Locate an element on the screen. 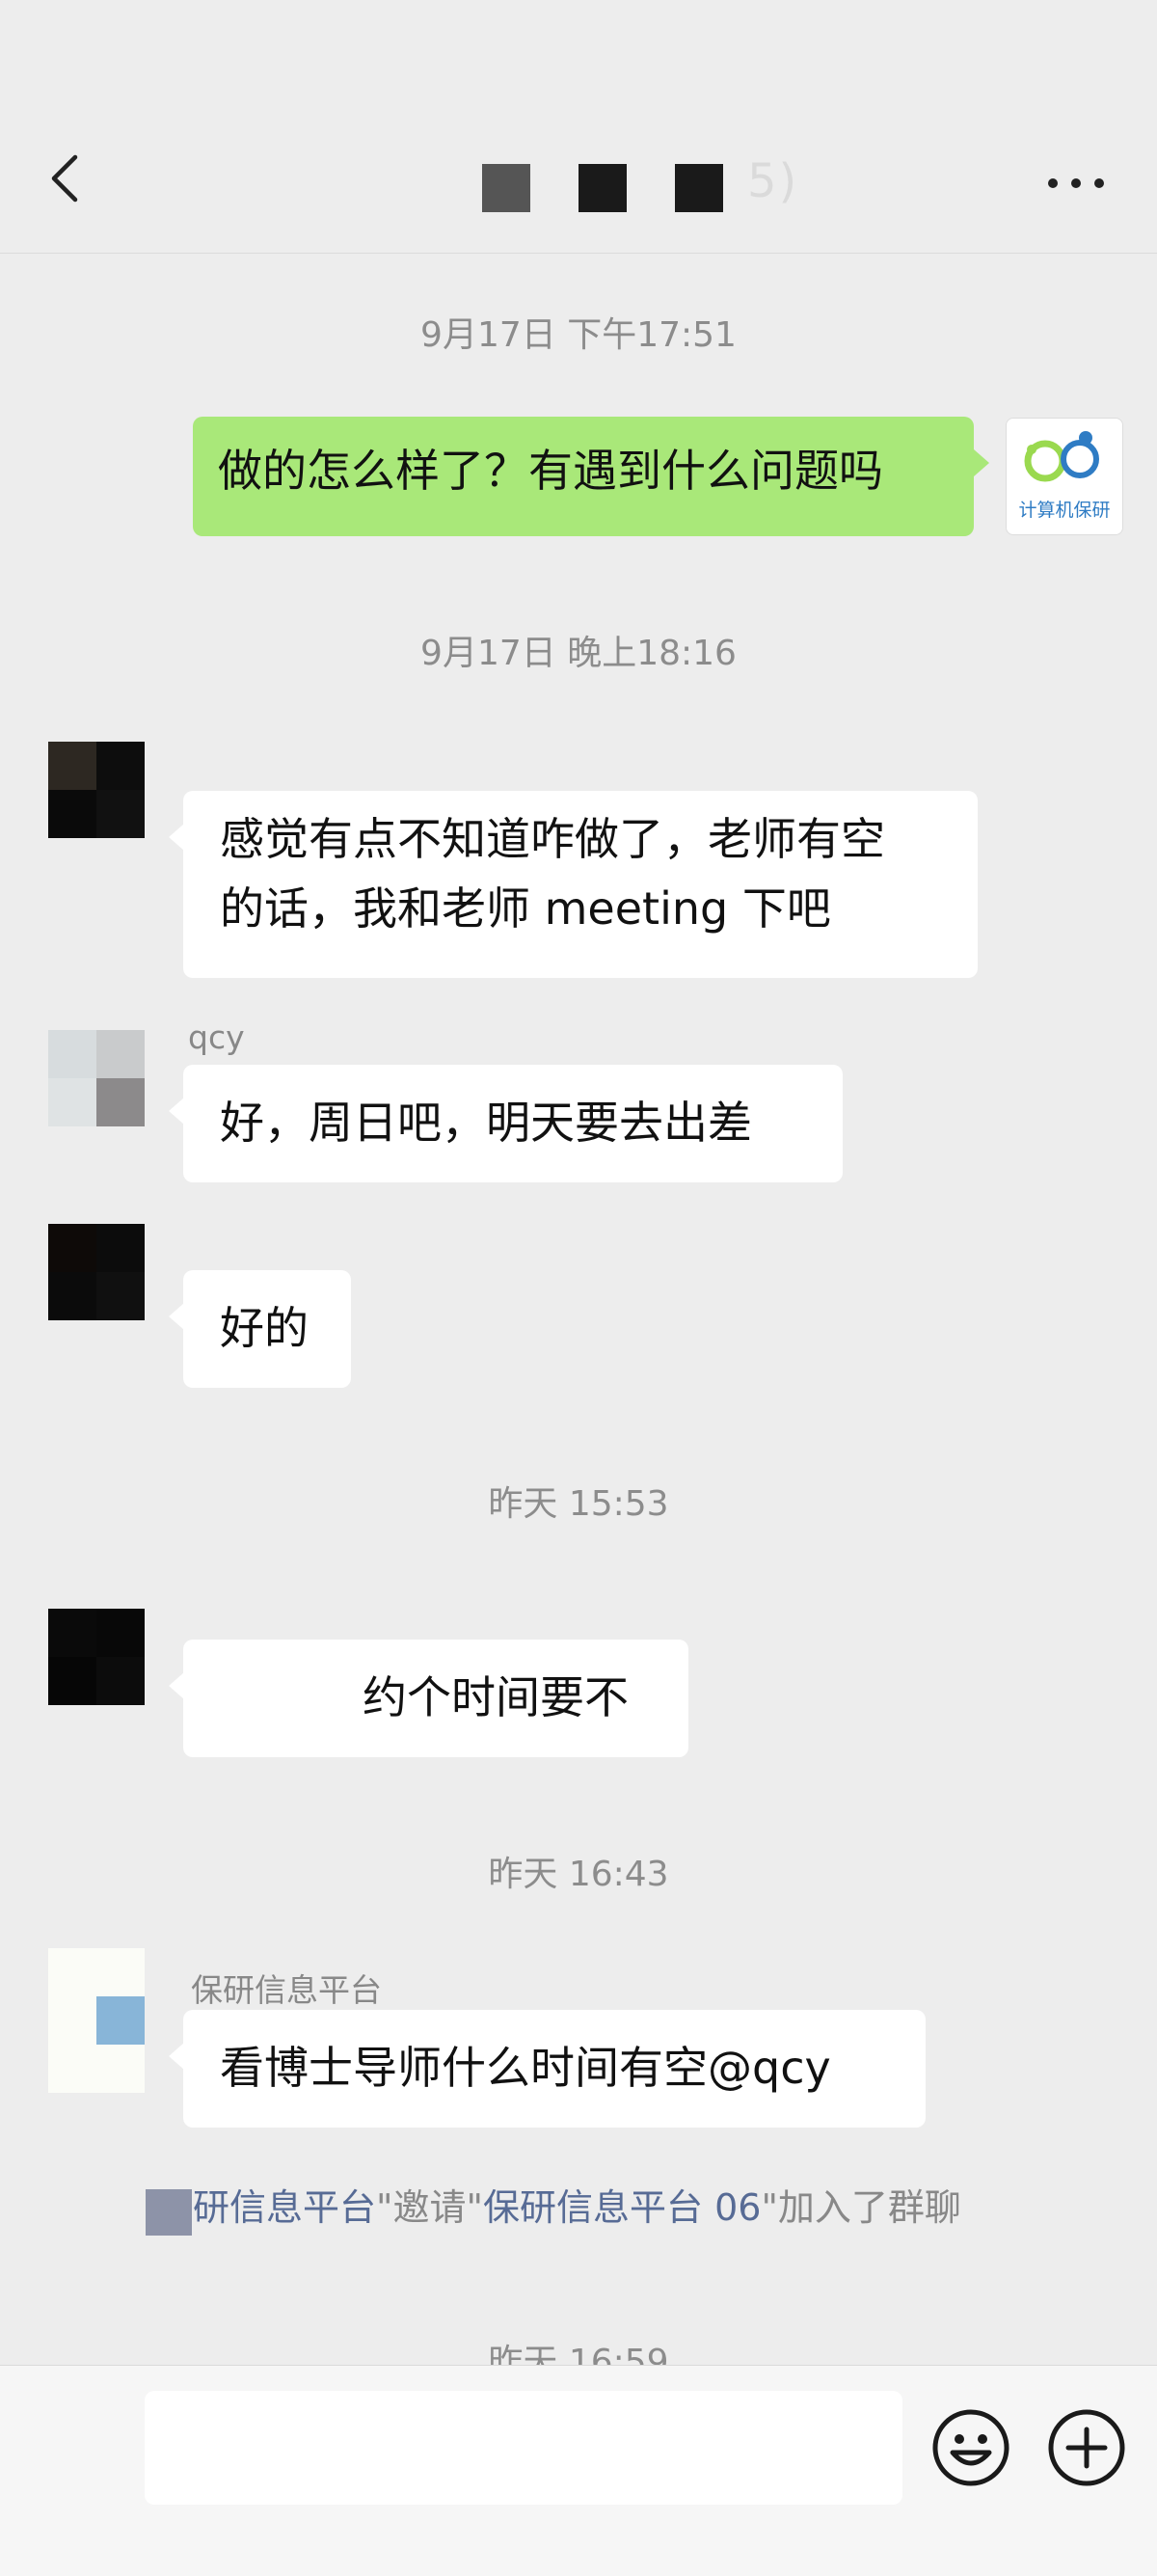  message-text: 约个时间要不 is located at coordinates (496, 1697).